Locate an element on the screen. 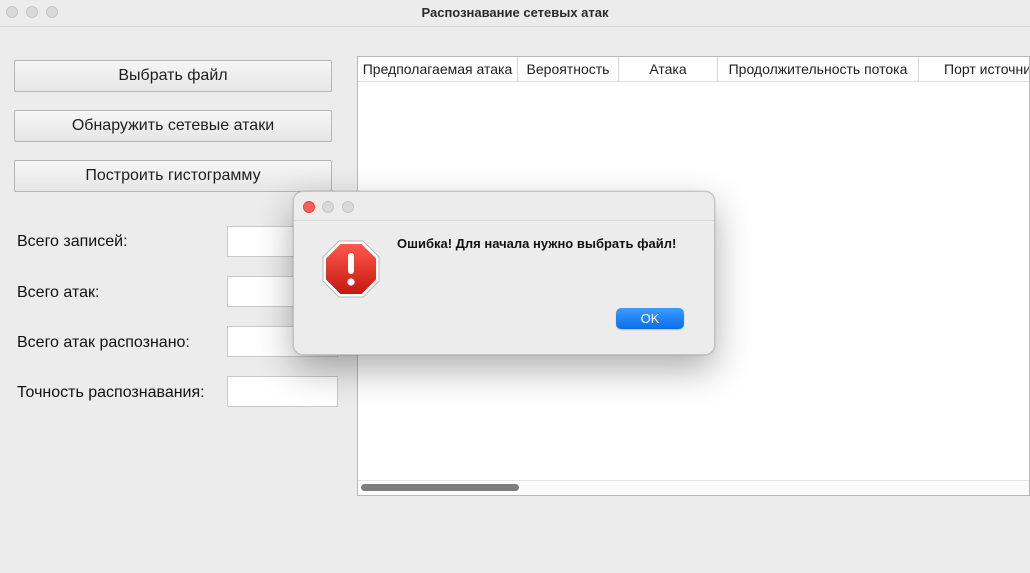 This screenshot has height=573, width=1030. select-file-button: Выбрать файл is located at coordinates (173, 76).